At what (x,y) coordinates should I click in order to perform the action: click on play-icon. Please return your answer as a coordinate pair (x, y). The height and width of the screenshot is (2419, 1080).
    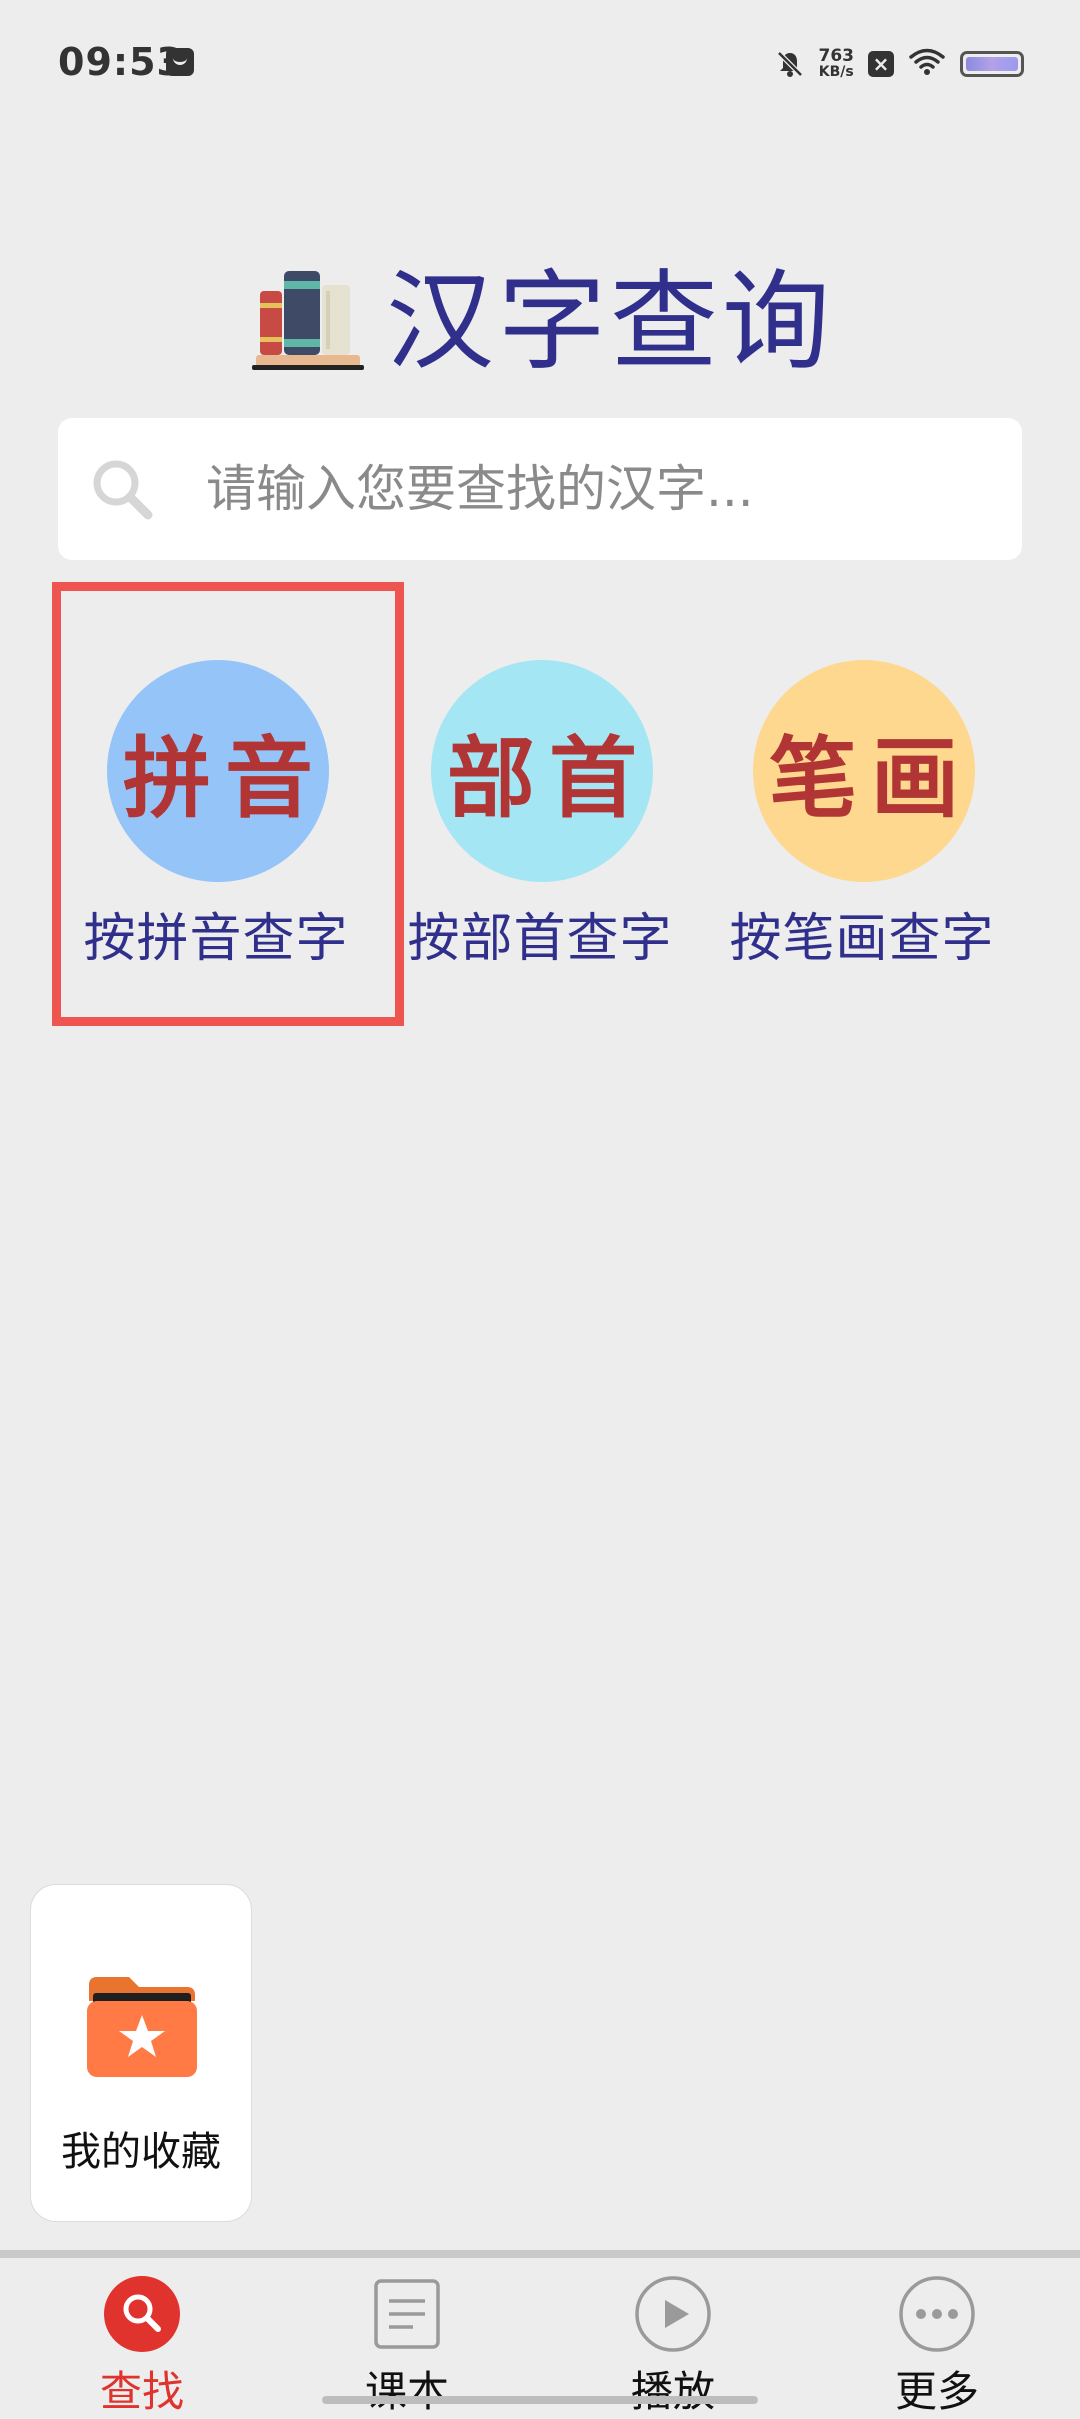
    Looking at the image, I should click on (673, 2314).